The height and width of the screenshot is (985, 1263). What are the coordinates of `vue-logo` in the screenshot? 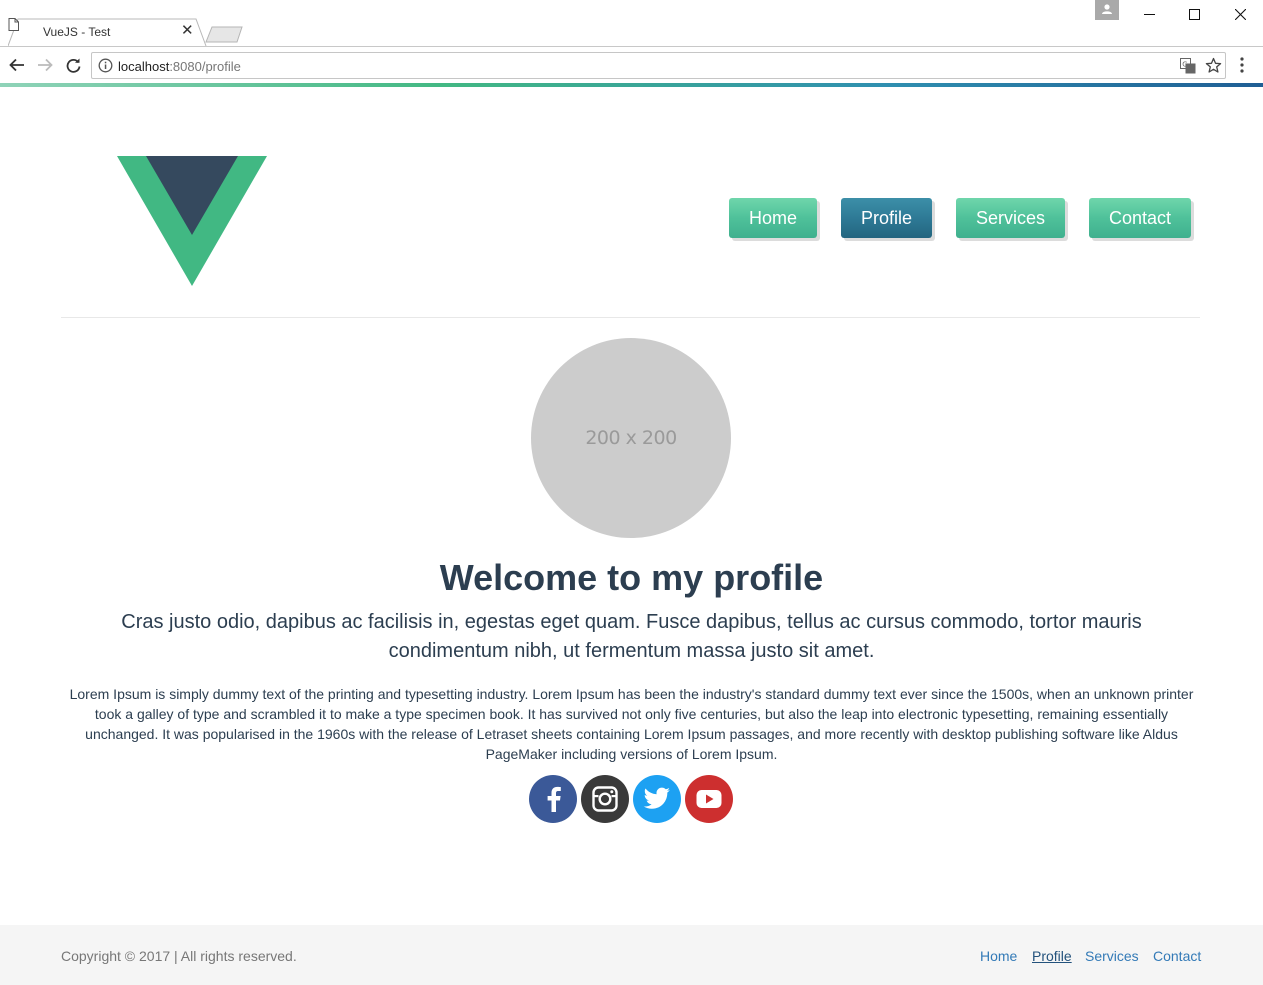 It's located at (192, 221).